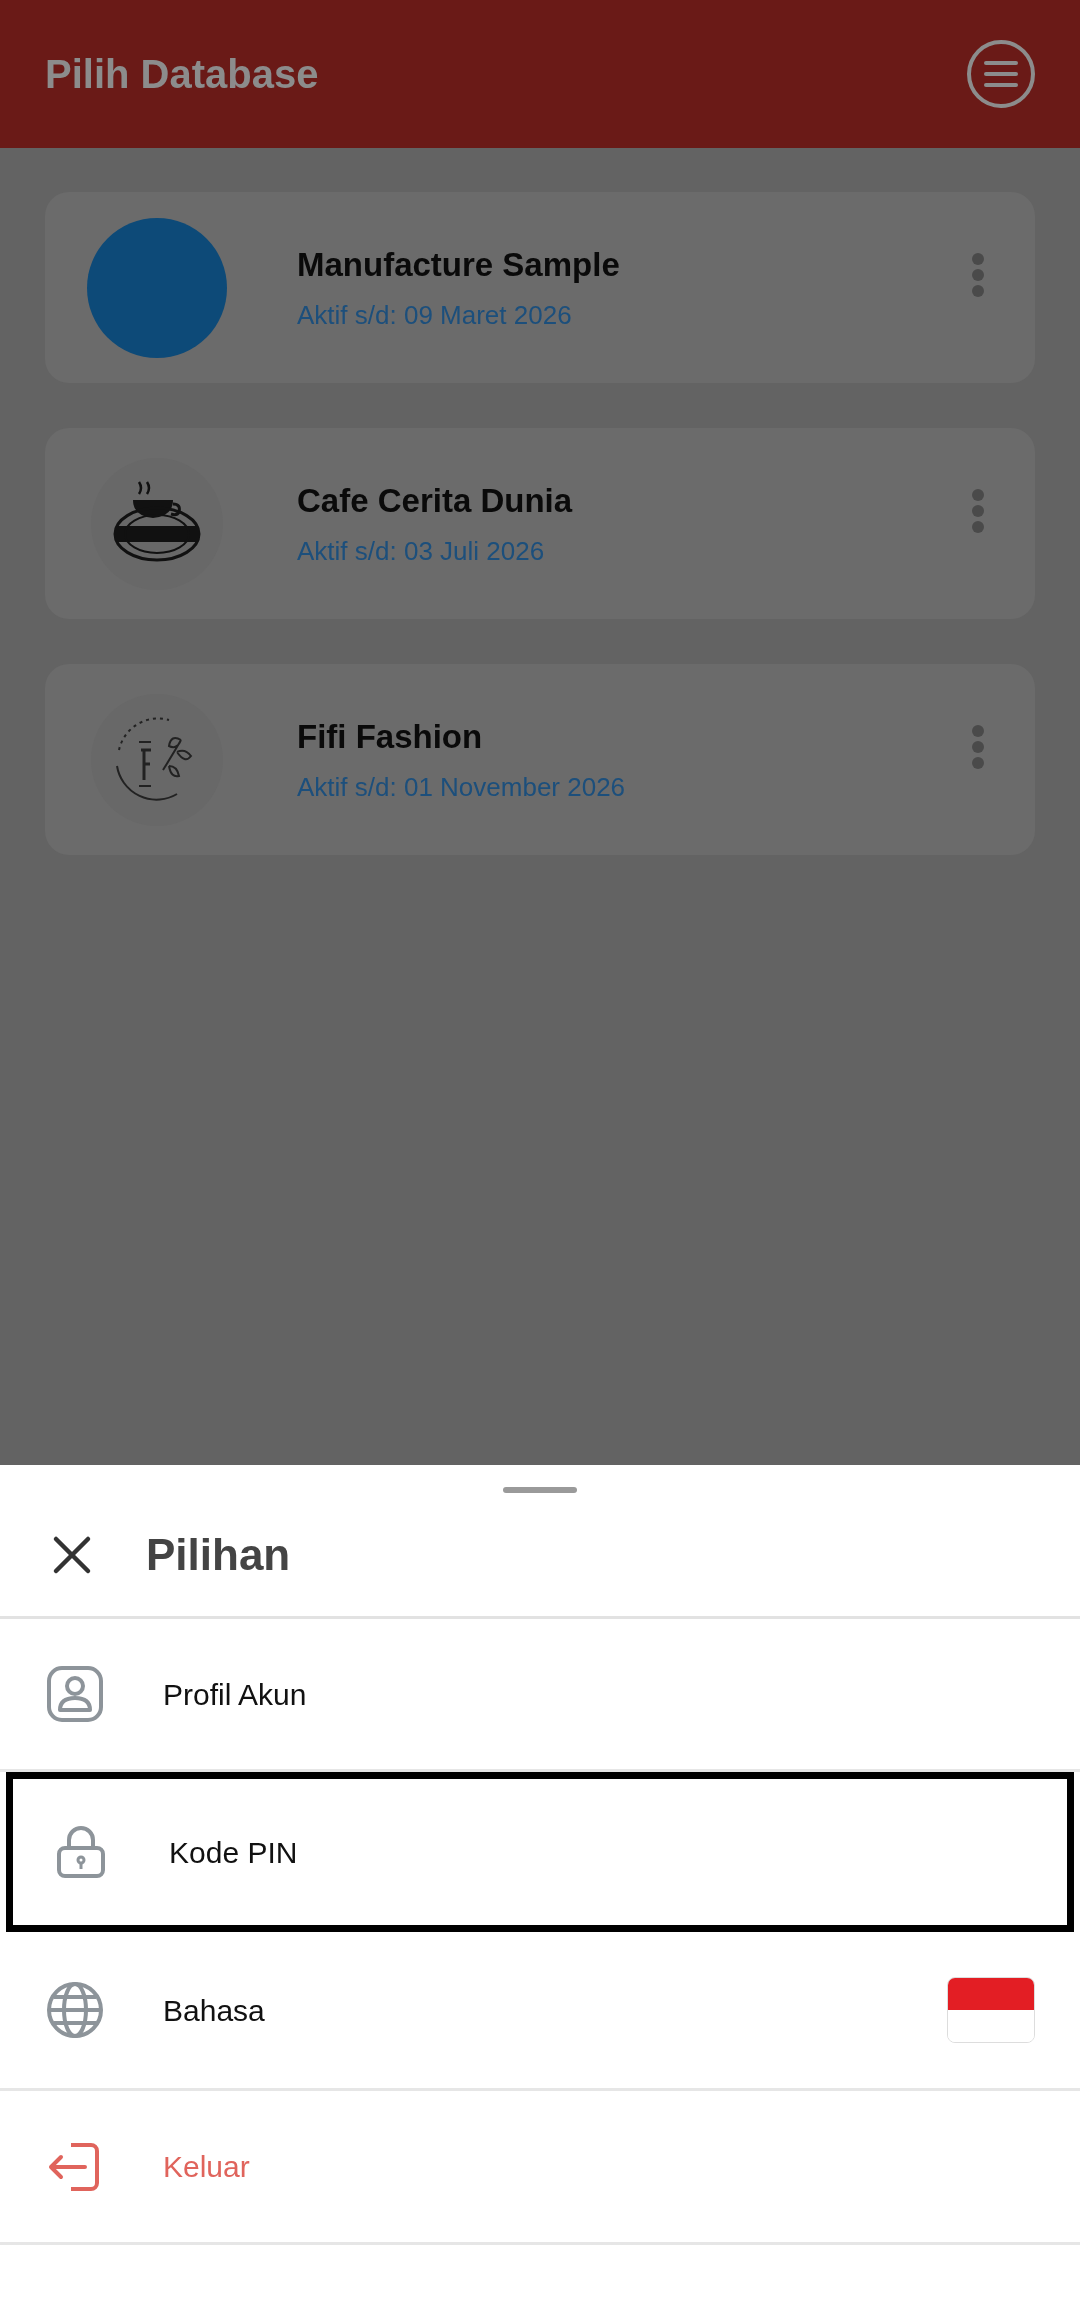  What do you see at coordinates (390, 737) in the screenshot?
I see `database-name: Fifi Fashion` at bounding box center [390, 737].